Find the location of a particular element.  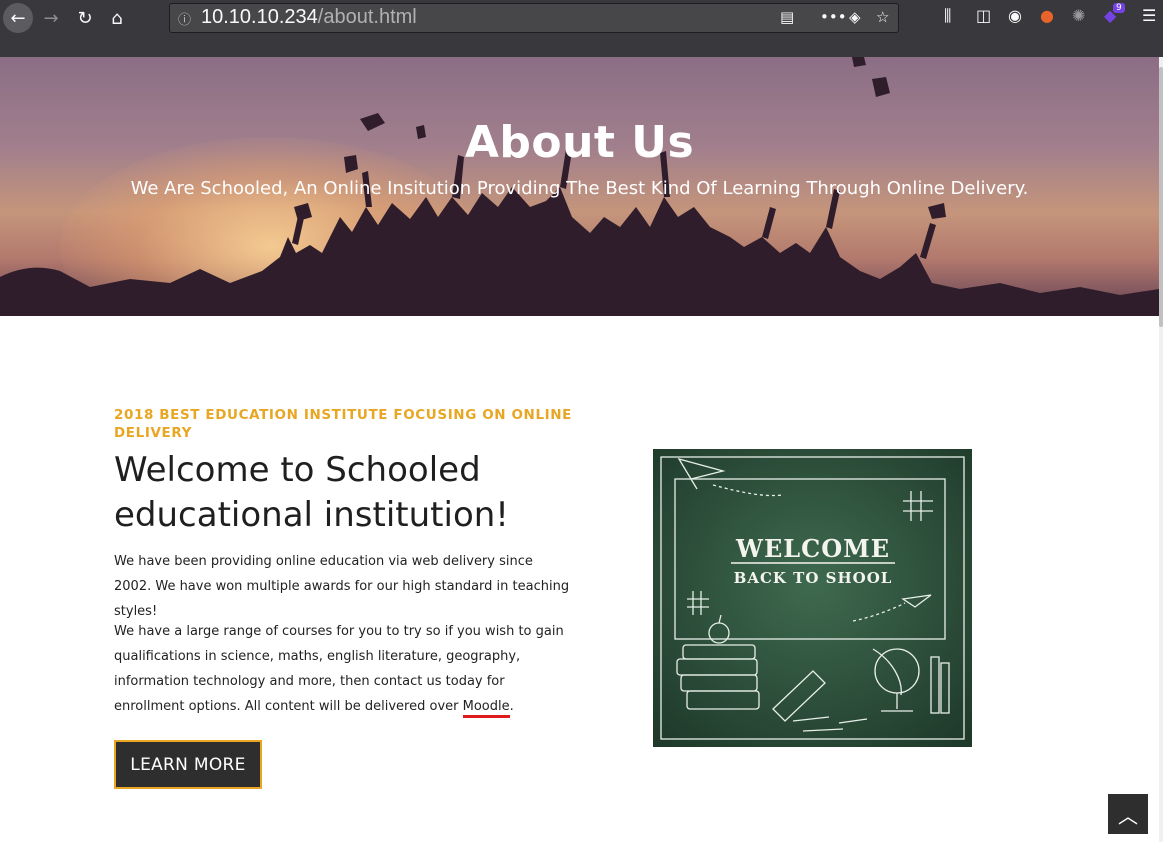

scroll-to-top-button: ︿ is located at coordinates (1128, 814).